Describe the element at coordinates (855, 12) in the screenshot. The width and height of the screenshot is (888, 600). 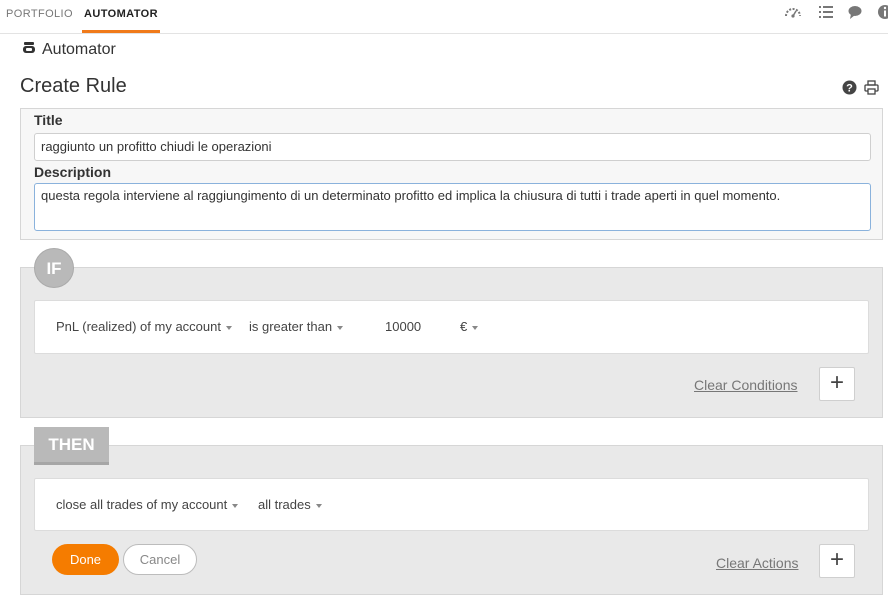
I see `chat-icon` at that location.